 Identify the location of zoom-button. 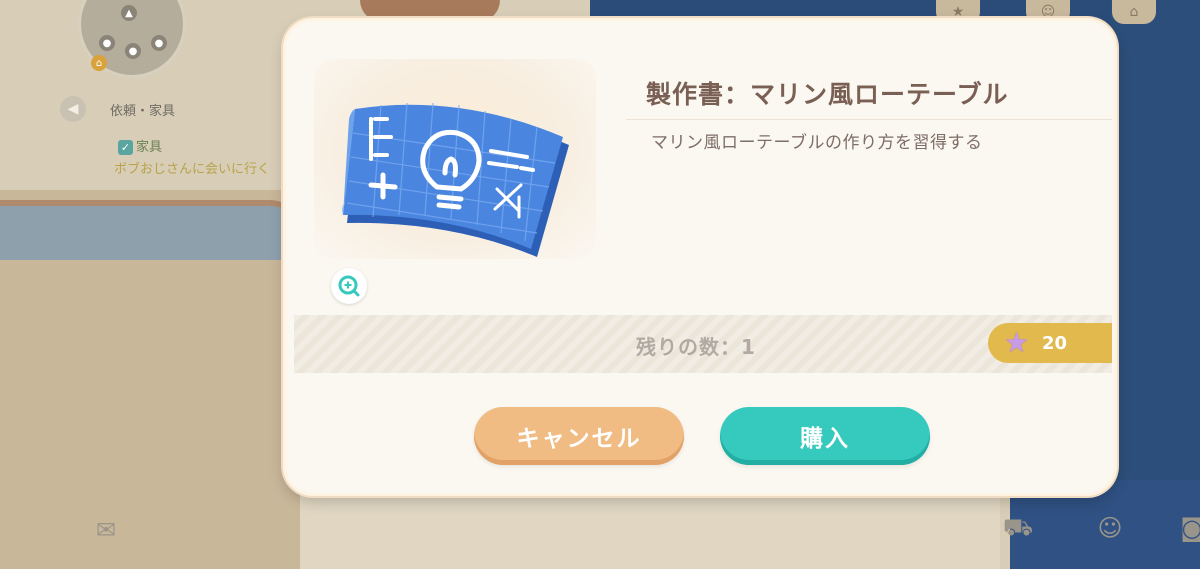
(349, 286).